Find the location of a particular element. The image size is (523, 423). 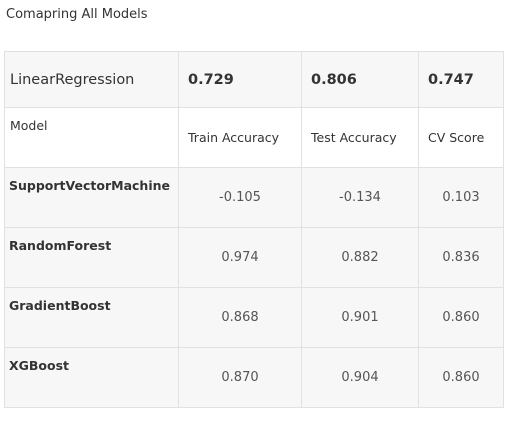

test-accuracy-cell: 0.806 is located at coordinates (360, 79).